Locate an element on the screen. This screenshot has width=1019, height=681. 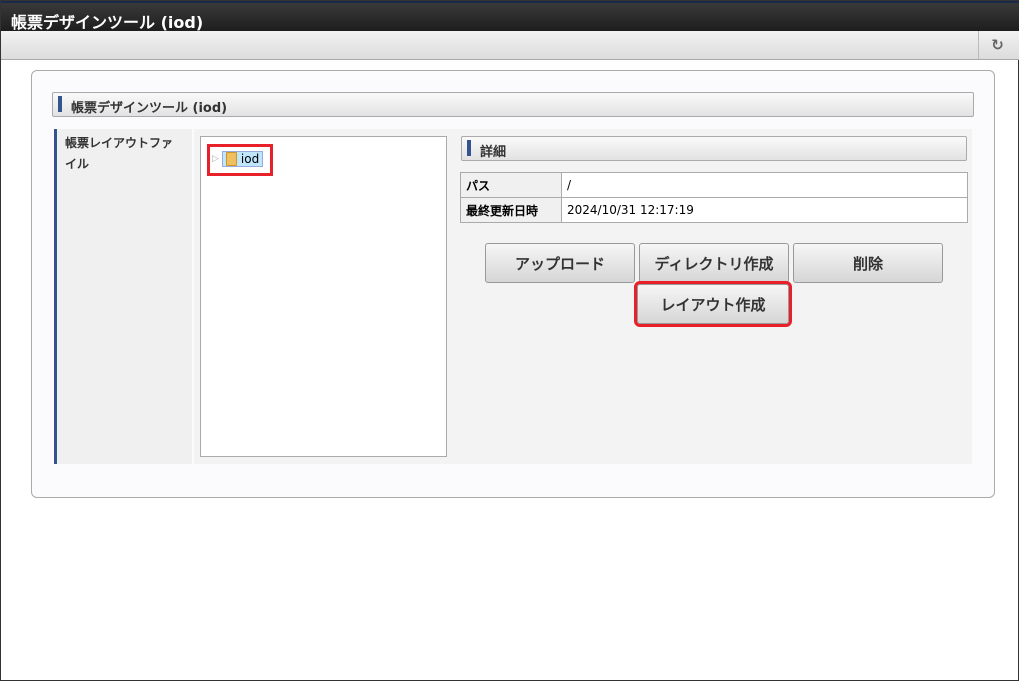
expand-arrow-icon: ▷ is located at coordinates (215, 159).